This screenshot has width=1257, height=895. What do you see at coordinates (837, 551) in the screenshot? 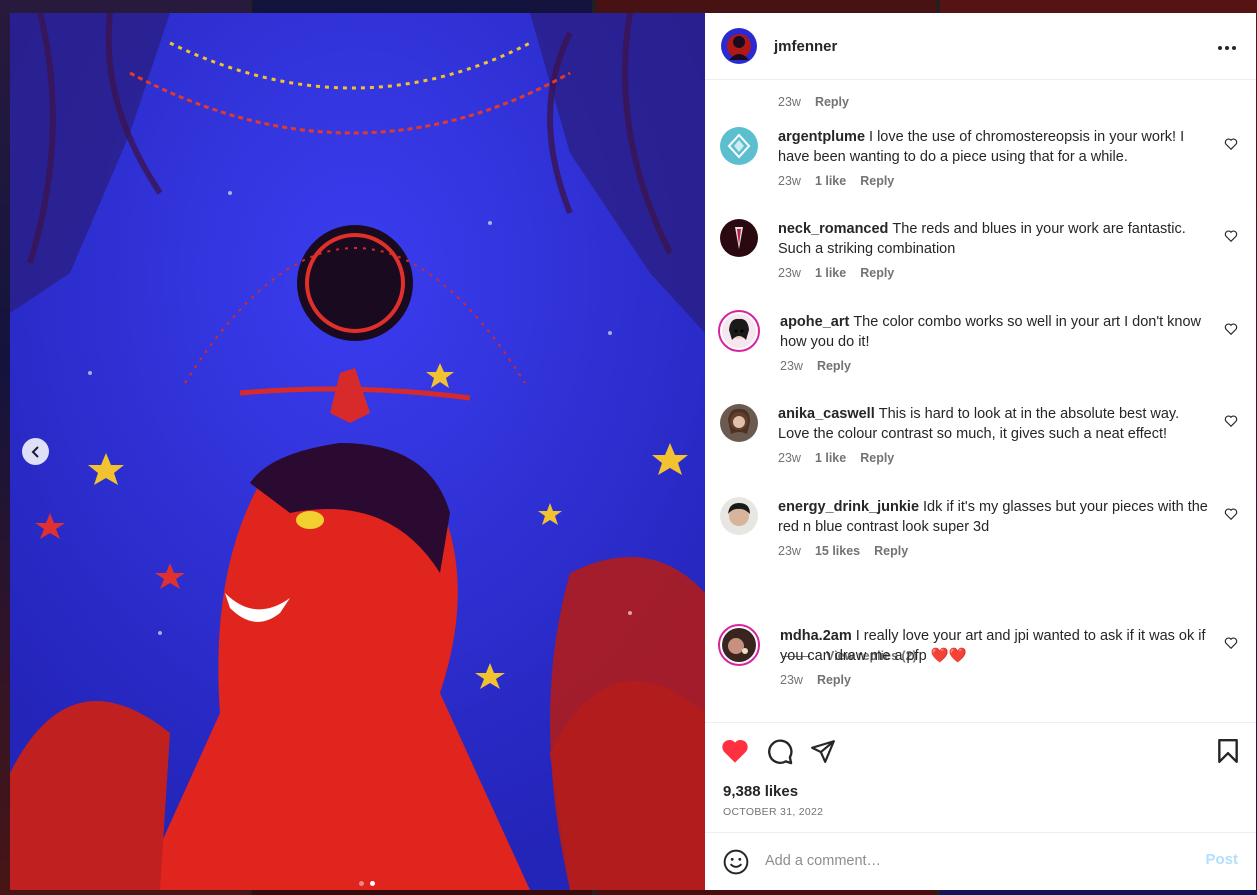
I see `comment-likes: 15 likes` at bounding box center [837, 551].